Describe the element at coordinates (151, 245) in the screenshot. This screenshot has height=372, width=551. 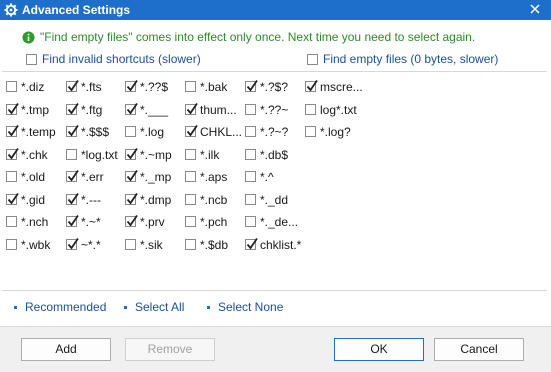
I see `file-type-label: *.sik` at that location.